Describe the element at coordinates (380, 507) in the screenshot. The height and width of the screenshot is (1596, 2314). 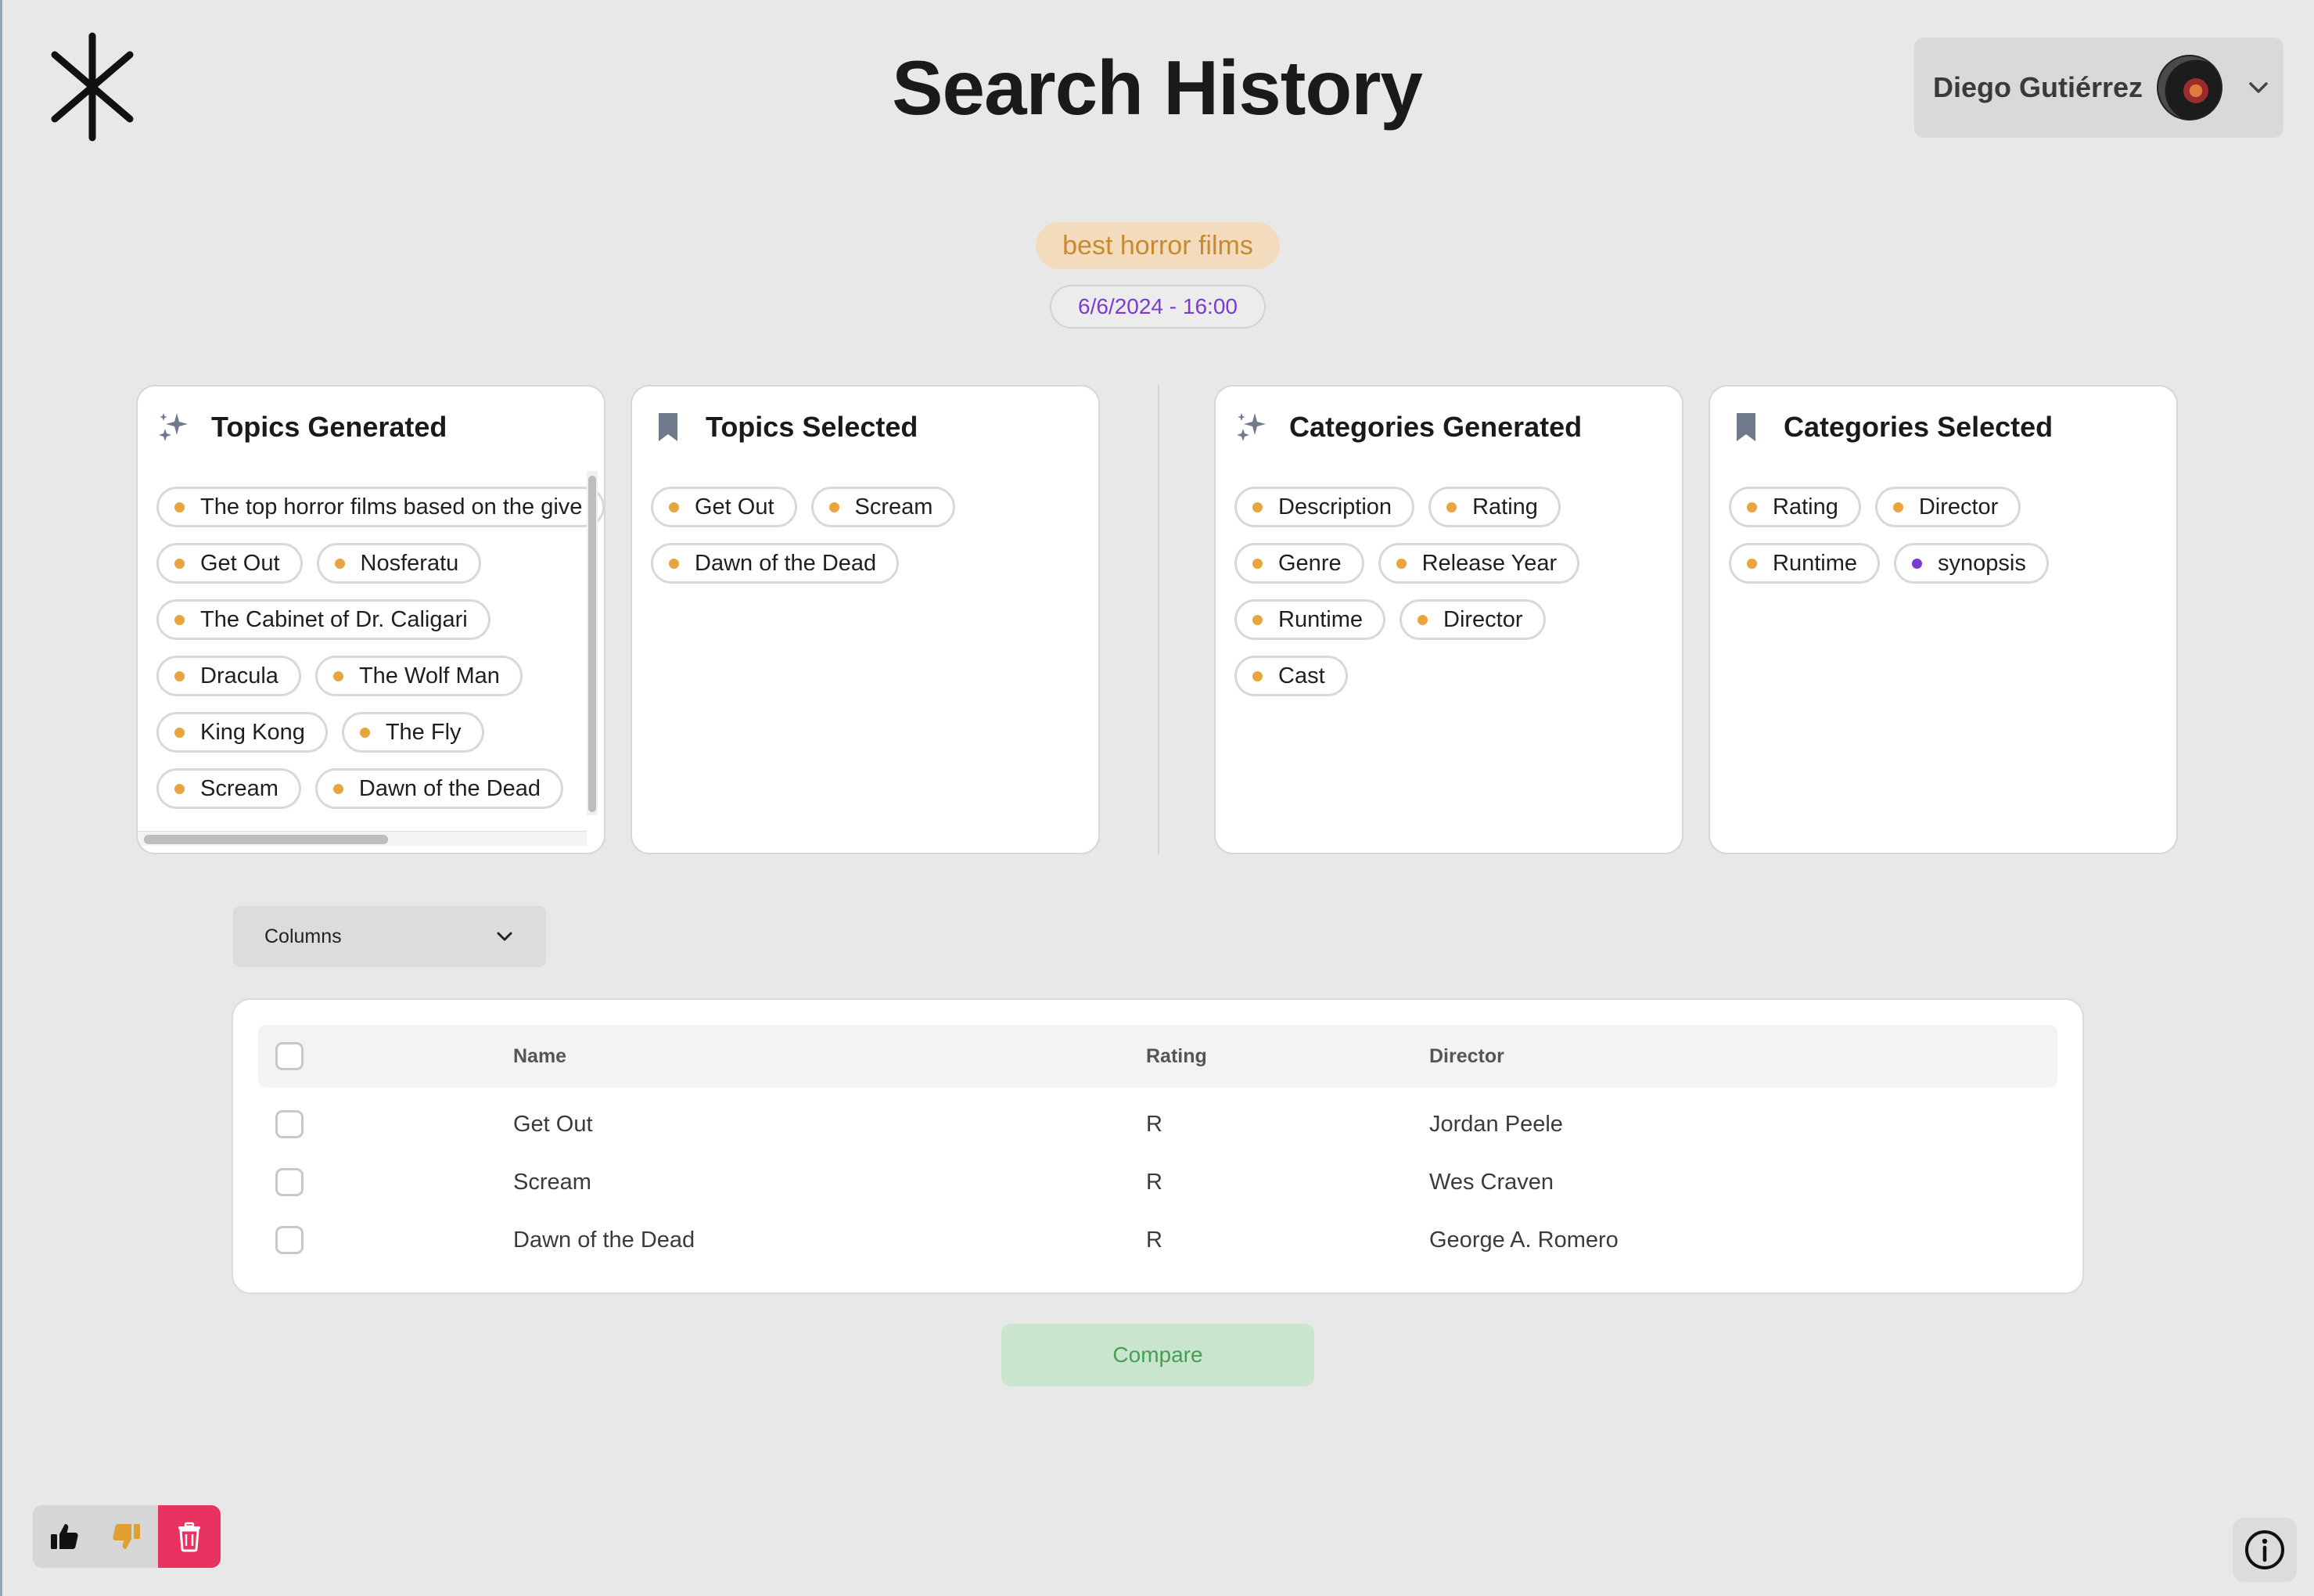
I see `topic-chip: The top horror films based on the give` at that location.